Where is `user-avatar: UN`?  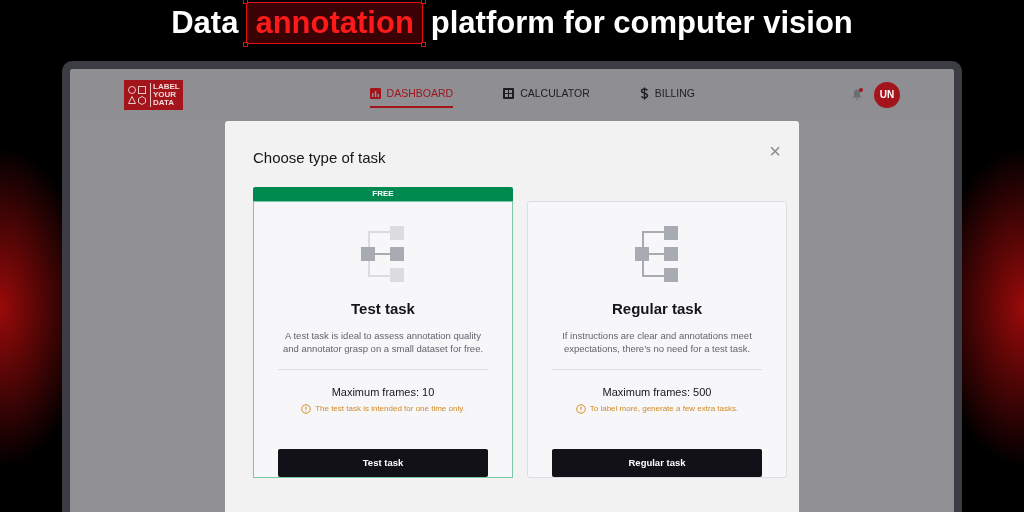 user-avatar: UN is located at coordinates (887, 94).